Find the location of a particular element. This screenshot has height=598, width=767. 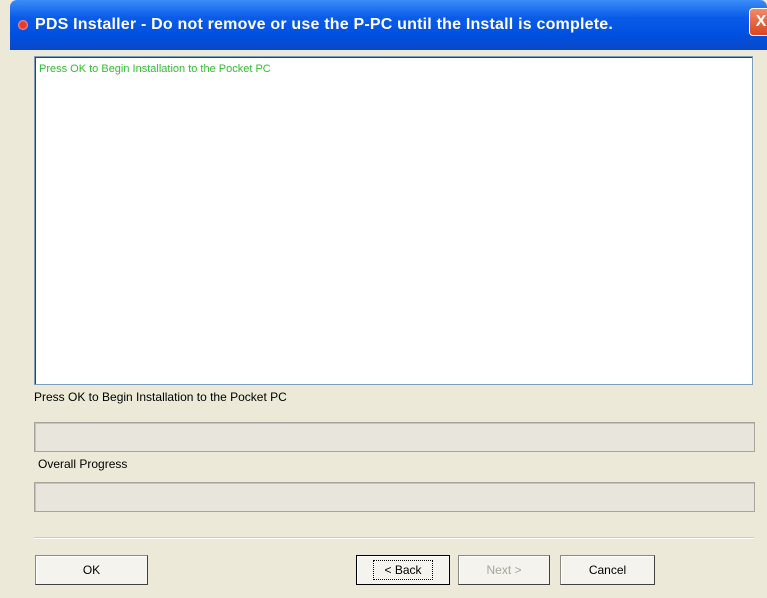

back-button: < Back is located at coordinates (403, 570).